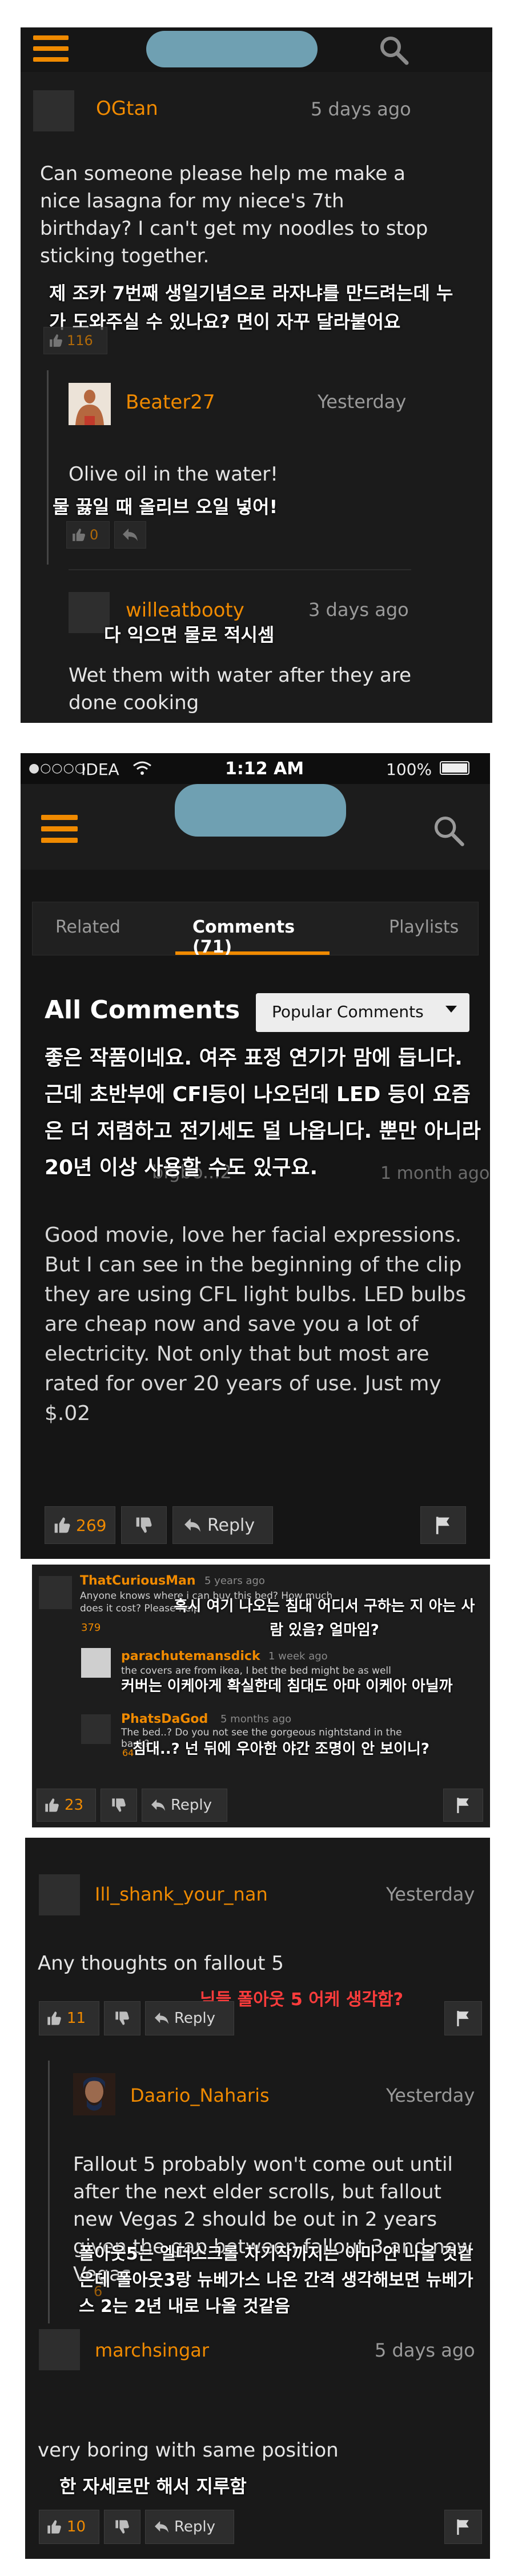 The width and height of the screenshot is (514, 2576). What do you see at coordinates (77, 2018) in the screenshot?
I see `like-count: 11` at bounding box center [77, 2018].